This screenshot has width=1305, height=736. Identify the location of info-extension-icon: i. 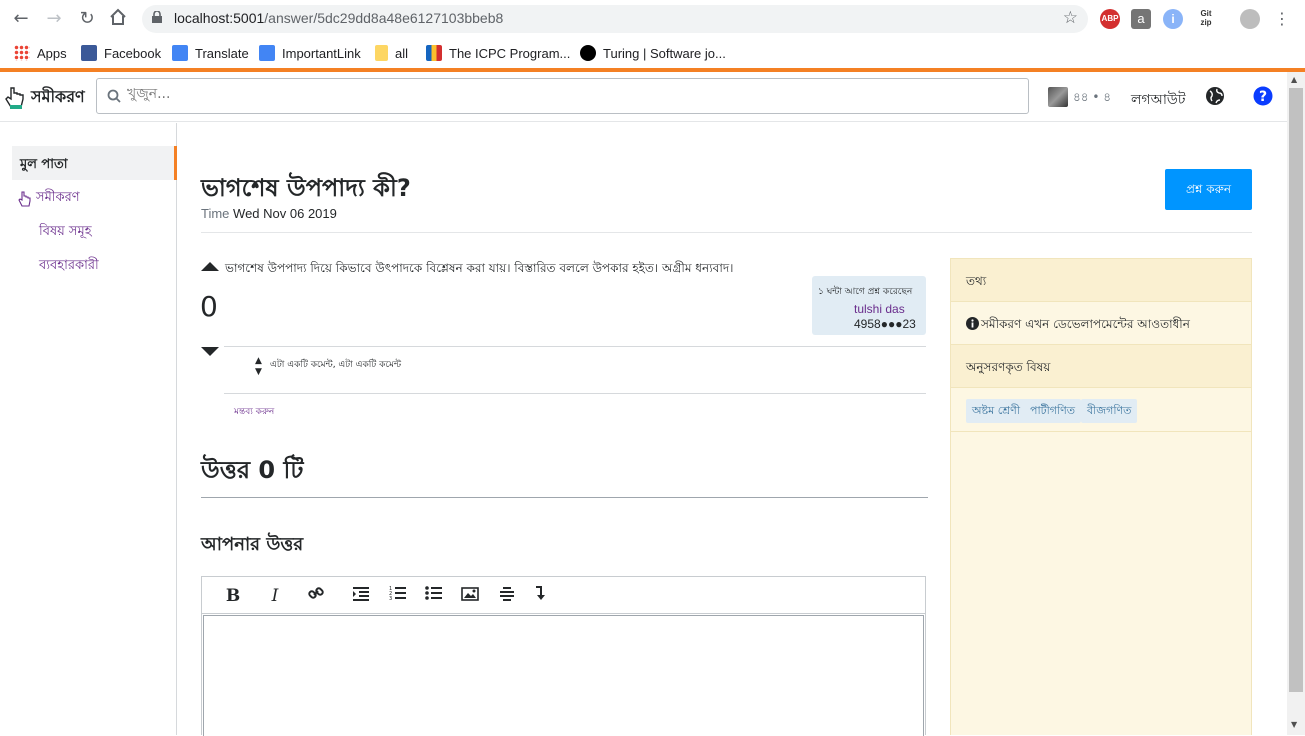
(1173, 19).